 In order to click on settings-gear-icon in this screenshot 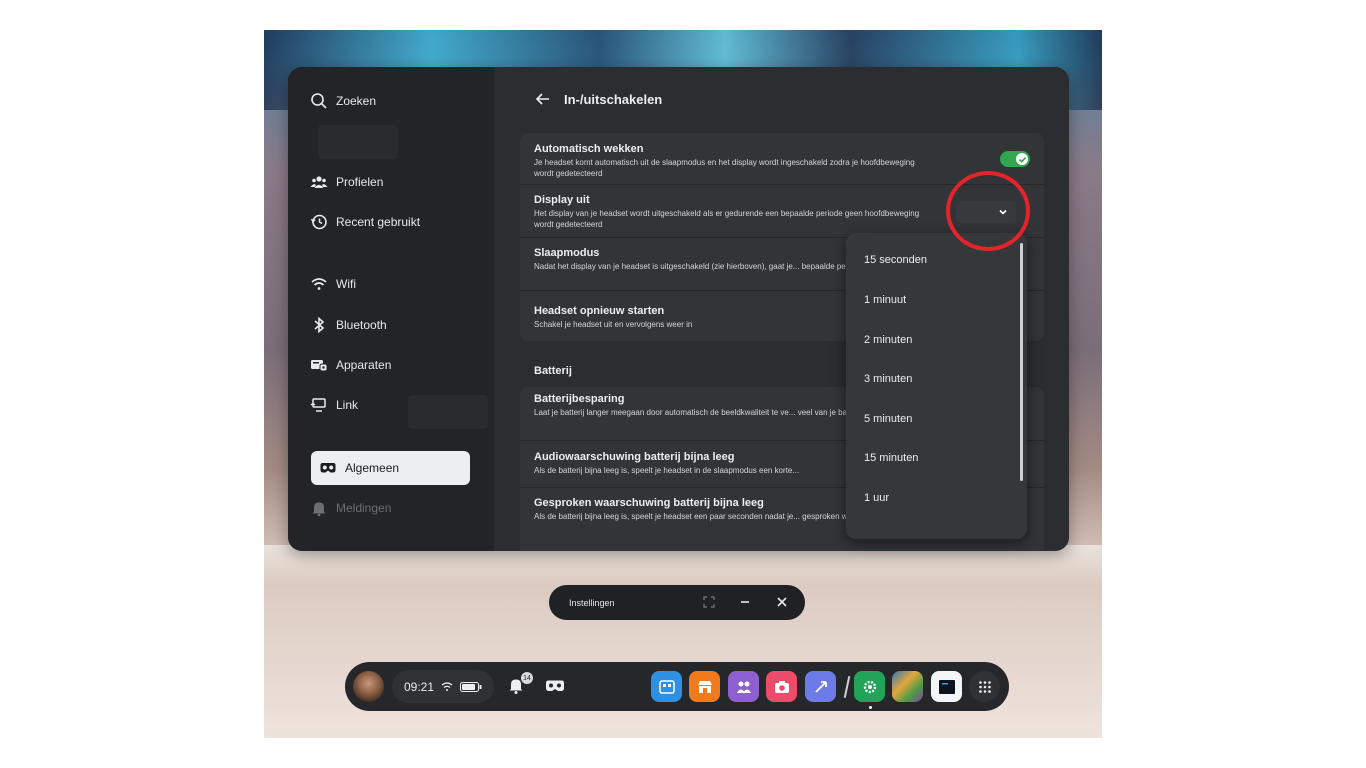, I will do `click(869, 686)`.